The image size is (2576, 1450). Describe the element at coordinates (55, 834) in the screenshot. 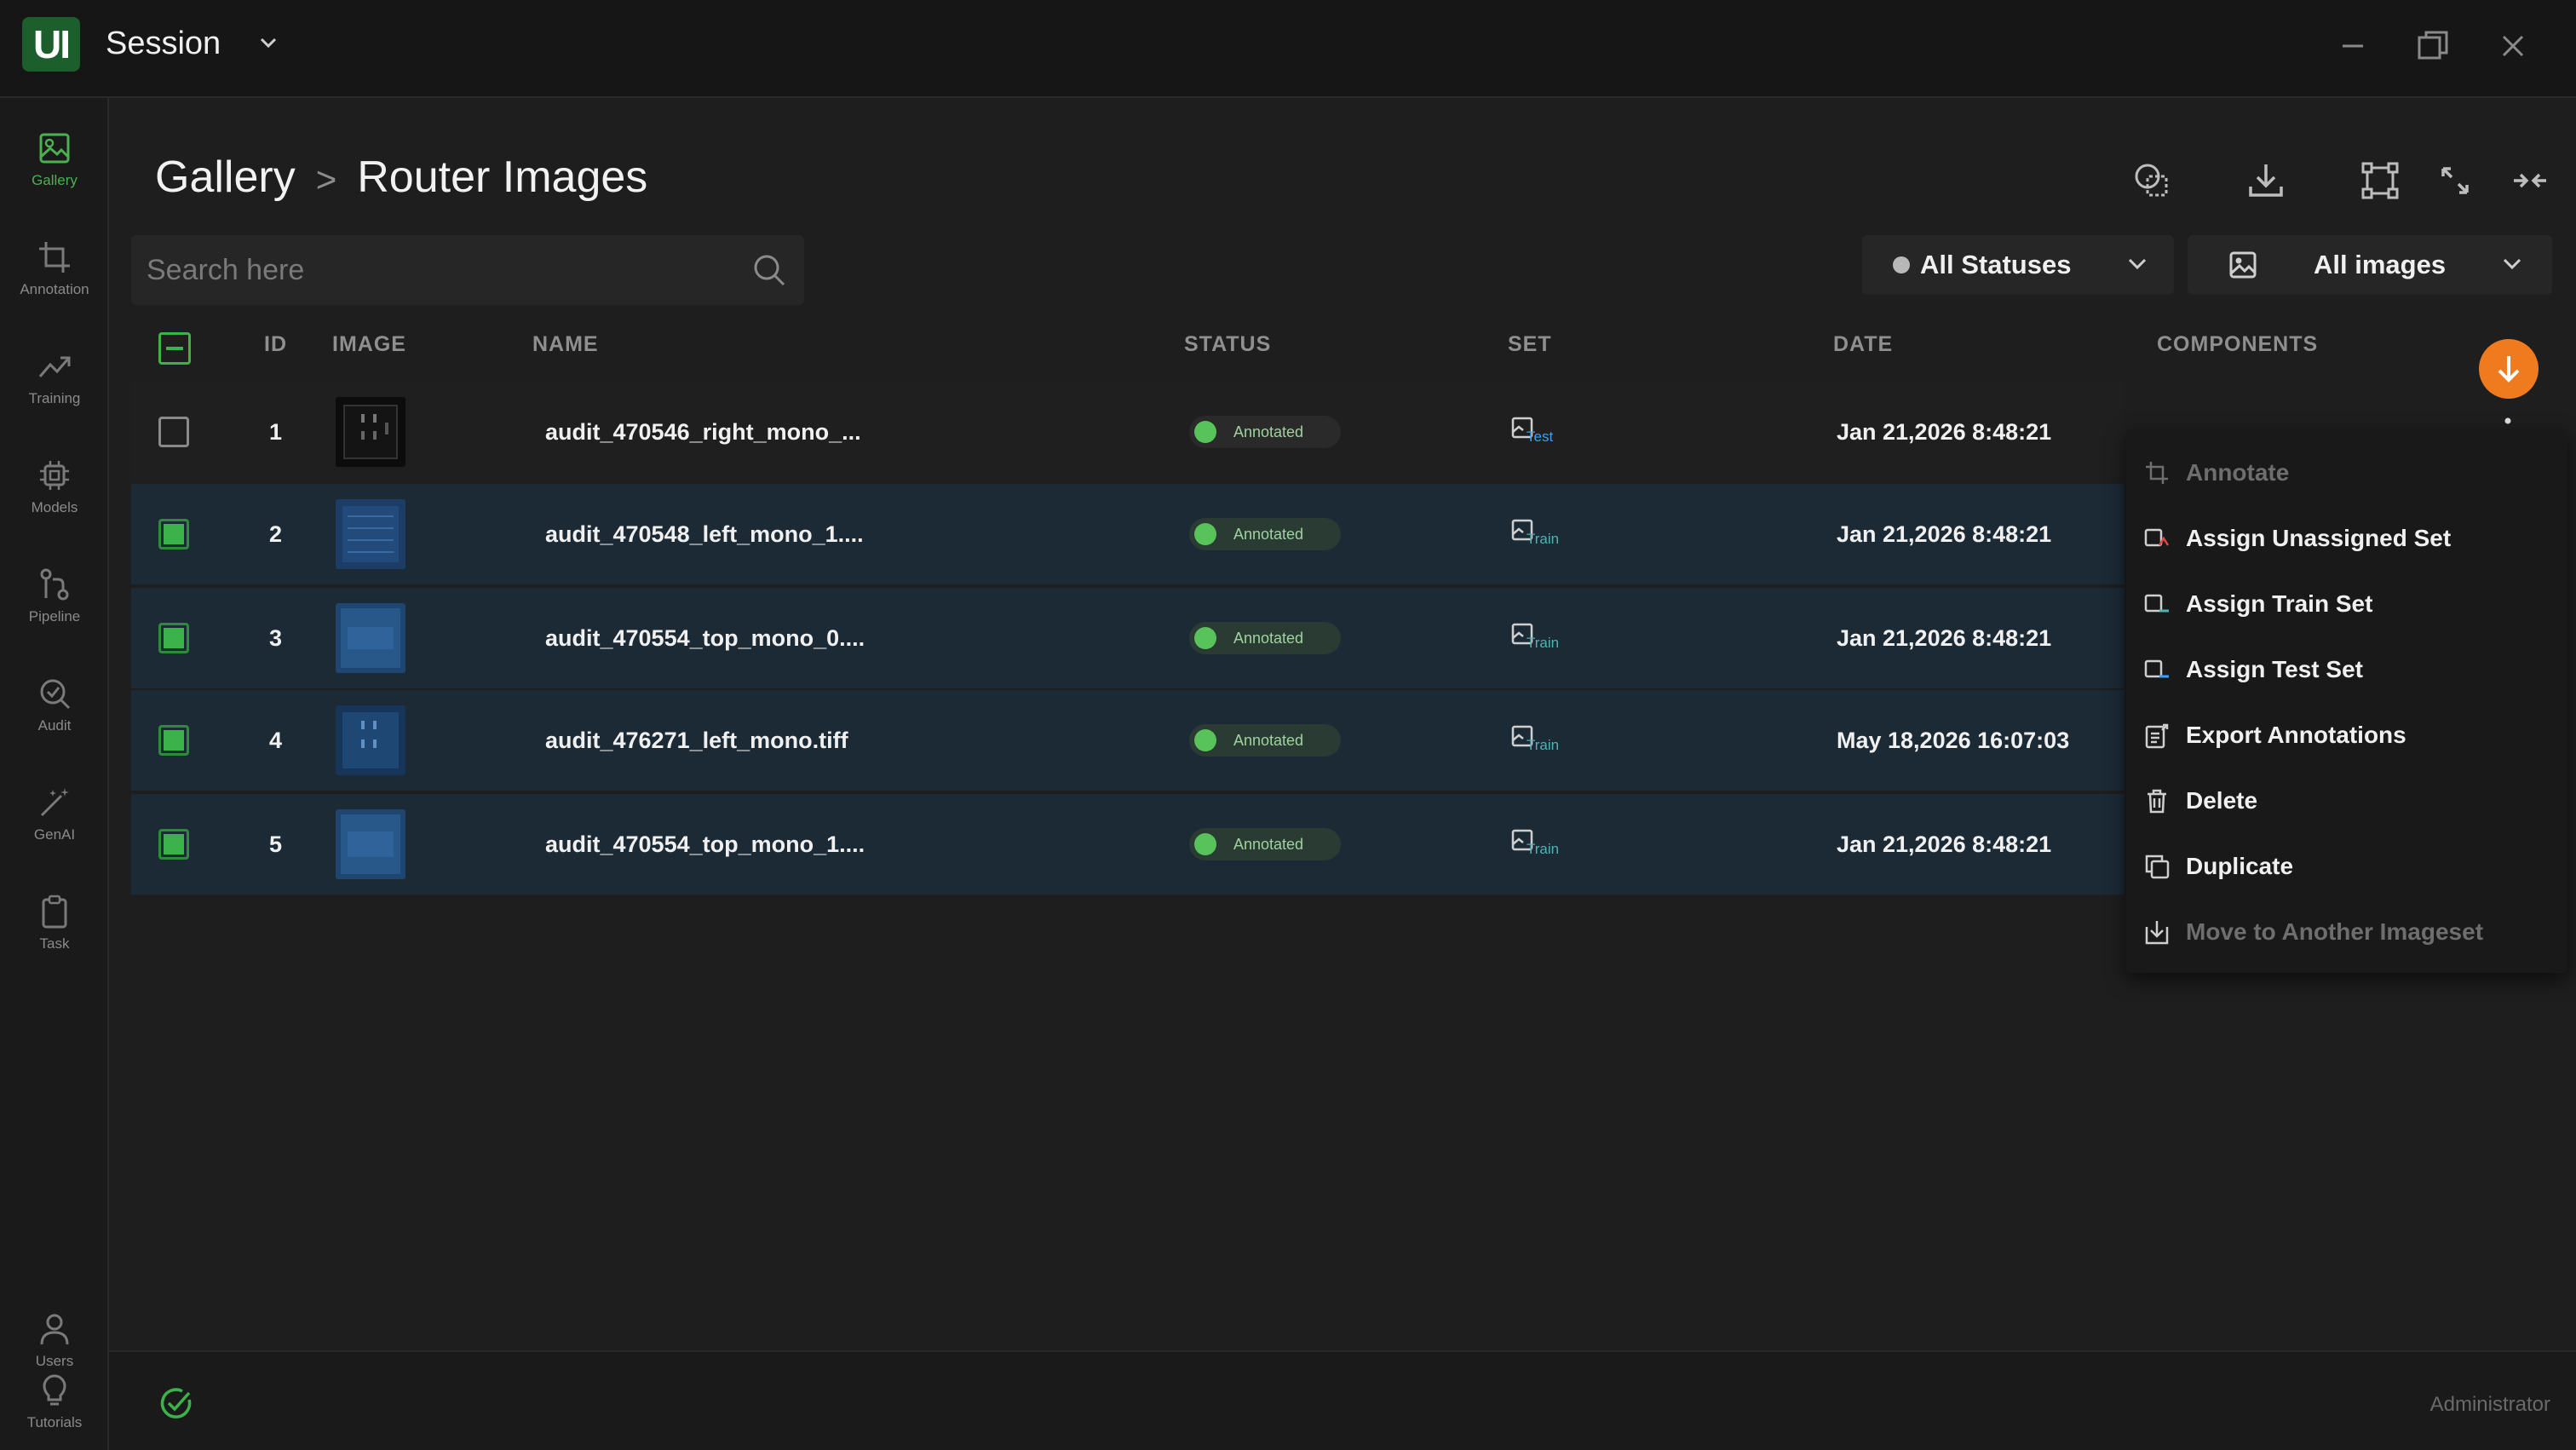

I see `nav-label: GenAI` at that location.